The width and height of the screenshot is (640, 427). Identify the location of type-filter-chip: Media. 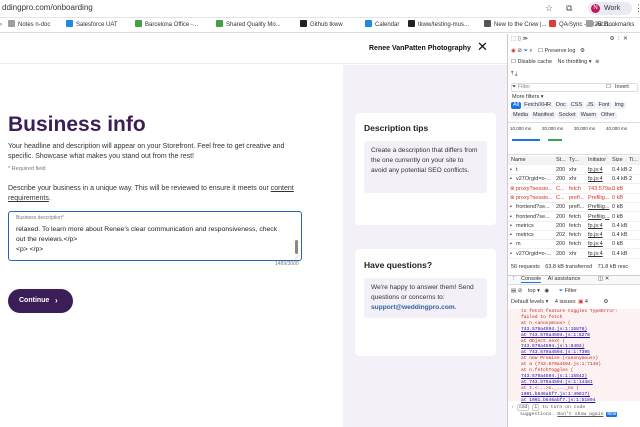
(520, 115).